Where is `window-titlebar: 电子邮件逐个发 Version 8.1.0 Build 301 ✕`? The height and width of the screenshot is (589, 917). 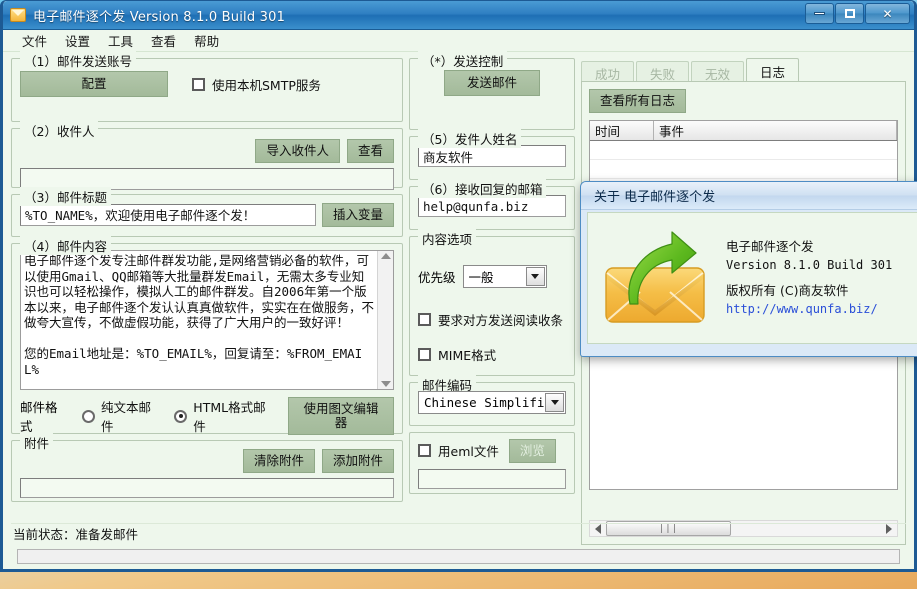
window-titlebar: 电子邮件逐个发 Version 8.1.0 Build 301 ✕ is located at coordinates (458, 15).